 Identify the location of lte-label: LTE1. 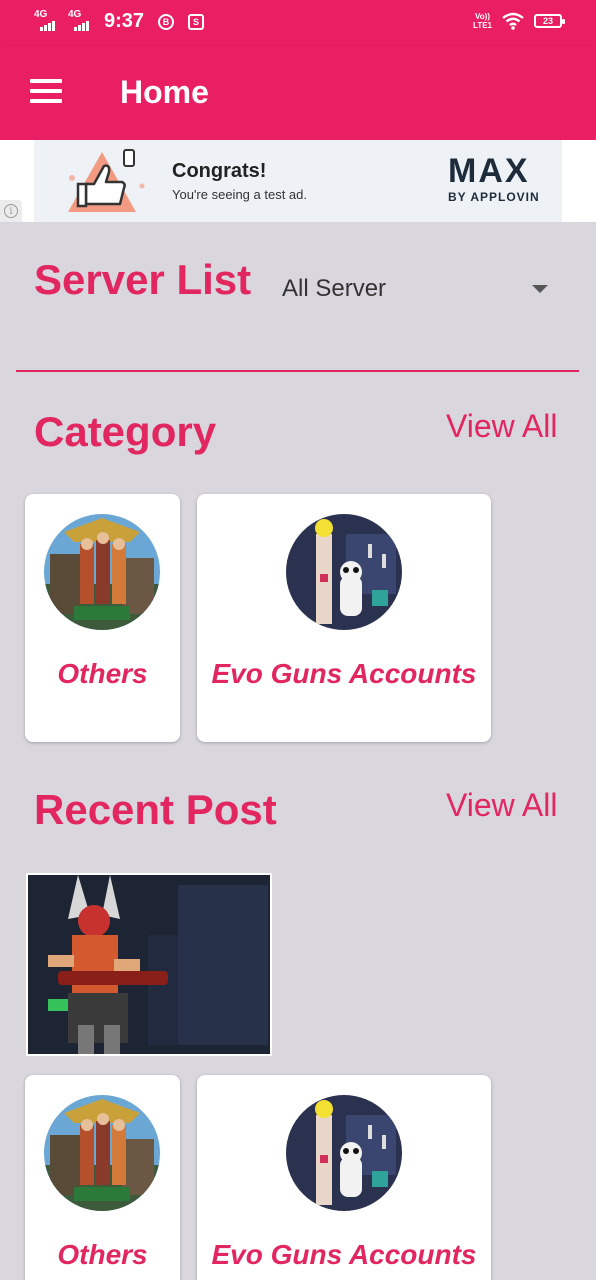
(482, 25).